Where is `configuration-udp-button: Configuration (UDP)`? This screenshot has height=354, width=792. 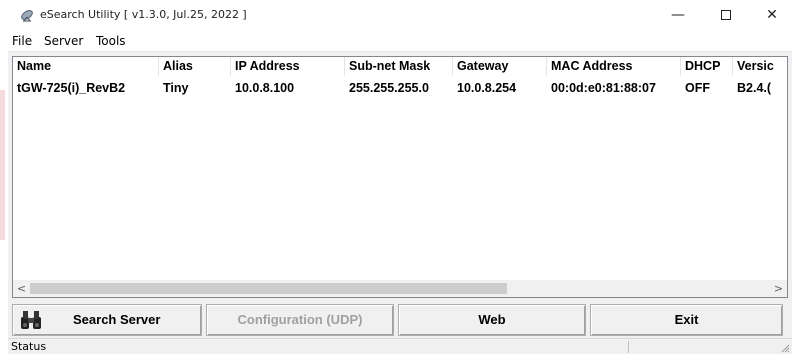 configuration-udp-button: Configuration (UDP) is located at coordinates (300, 320).